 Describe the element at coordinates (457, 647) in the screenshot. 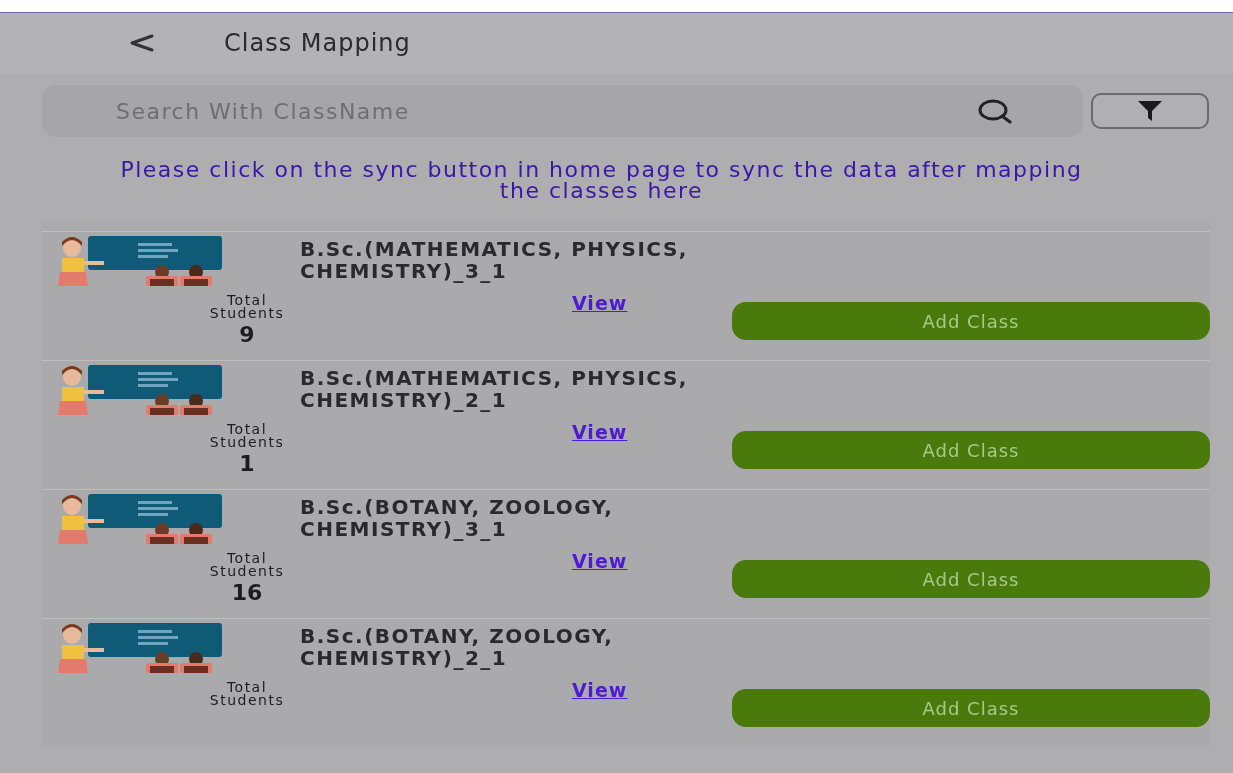

I see `class-name: B.Sc.(BOTANY, ZOOLOGY, CHEMISTRY)_2_1` at that location.